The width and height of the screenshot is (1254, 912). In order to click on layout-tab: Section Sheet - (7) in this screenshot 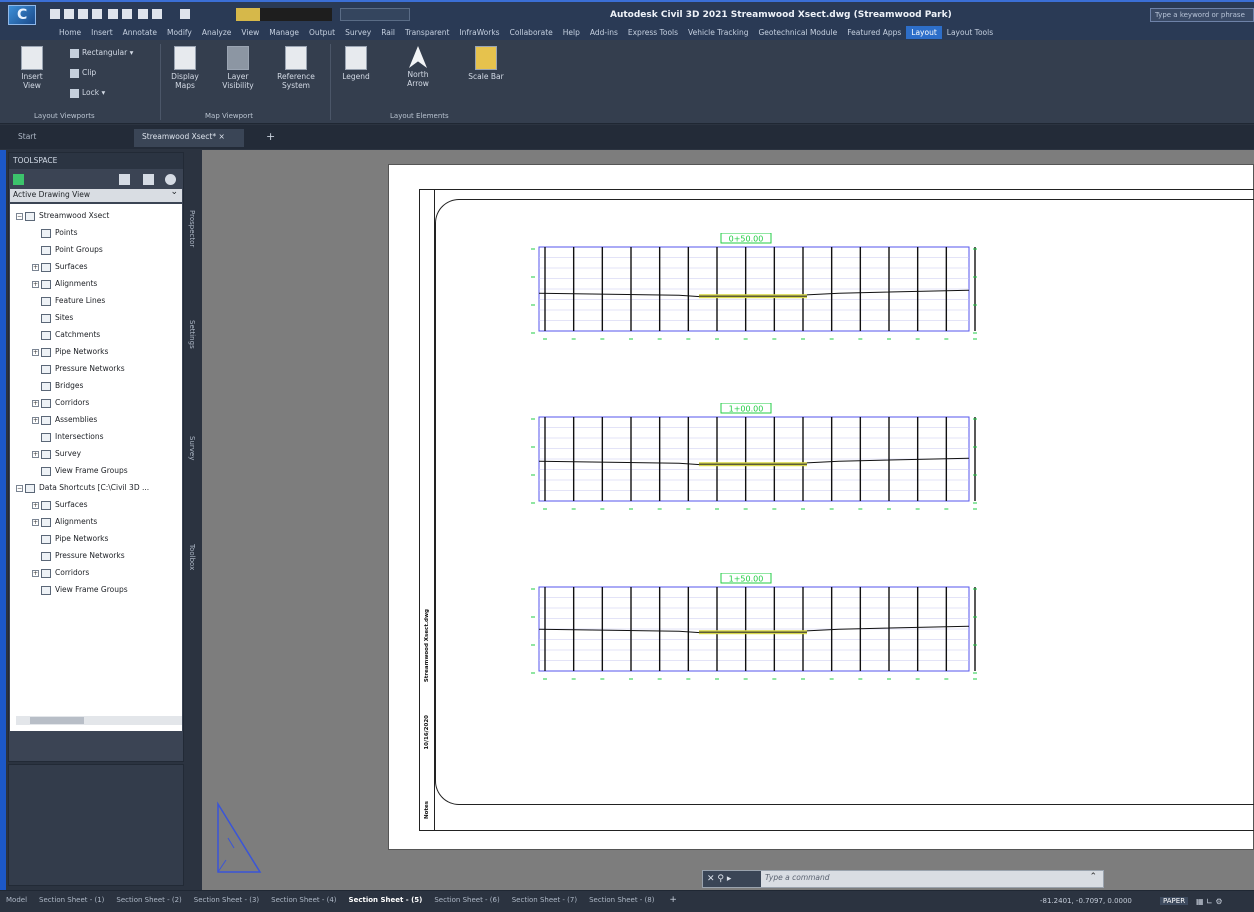, I will do `click(544, 900)`.